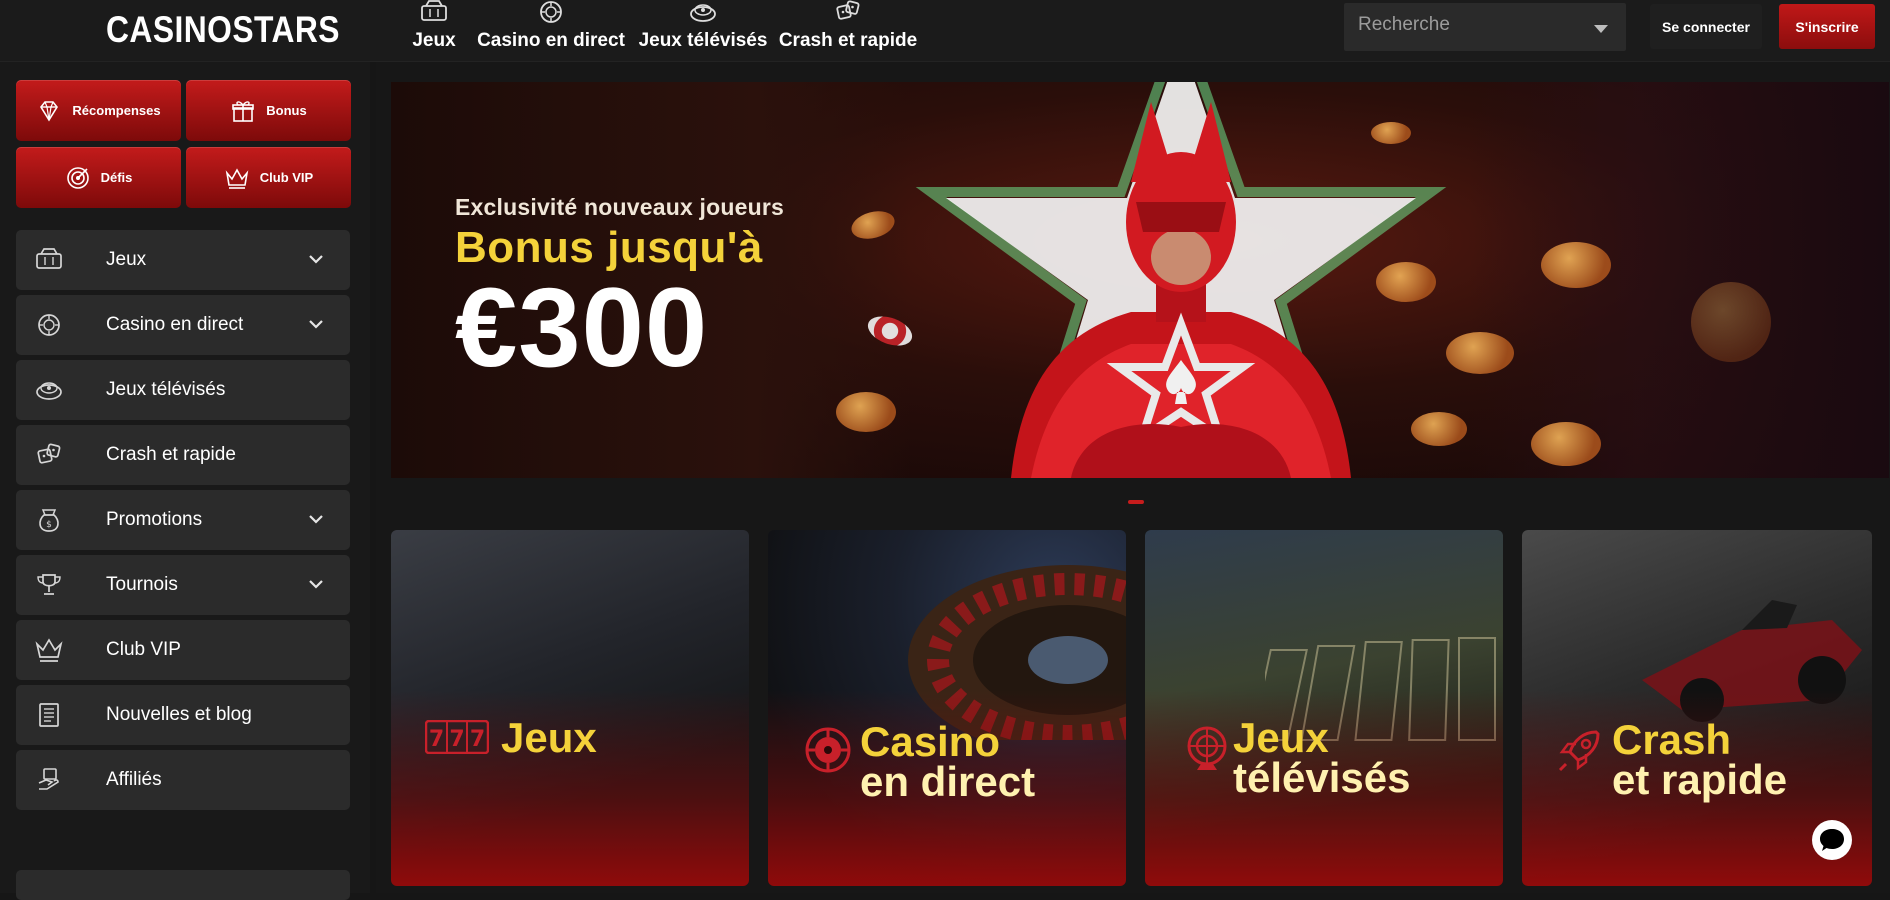  I want to click on chat-icon, so click(1832, 840).